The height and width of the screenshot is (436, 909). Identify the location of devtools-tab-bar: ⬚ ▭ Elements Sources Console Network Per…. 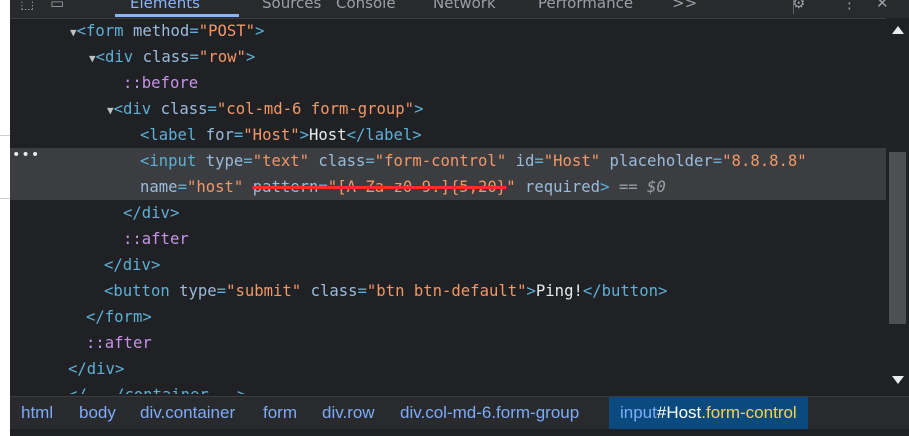
(459, 9).